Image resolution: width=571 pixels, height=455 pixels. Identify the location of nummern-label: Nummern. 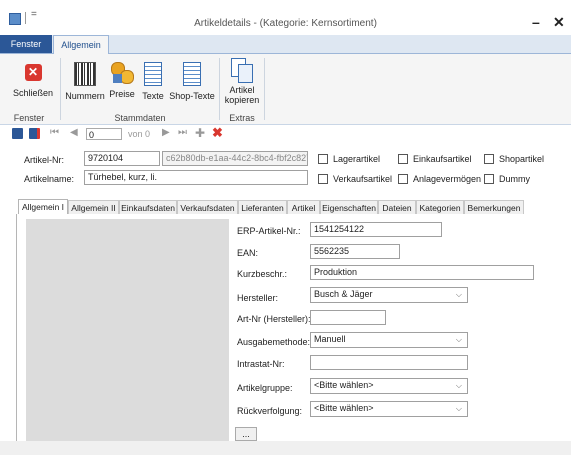
(85, 96).